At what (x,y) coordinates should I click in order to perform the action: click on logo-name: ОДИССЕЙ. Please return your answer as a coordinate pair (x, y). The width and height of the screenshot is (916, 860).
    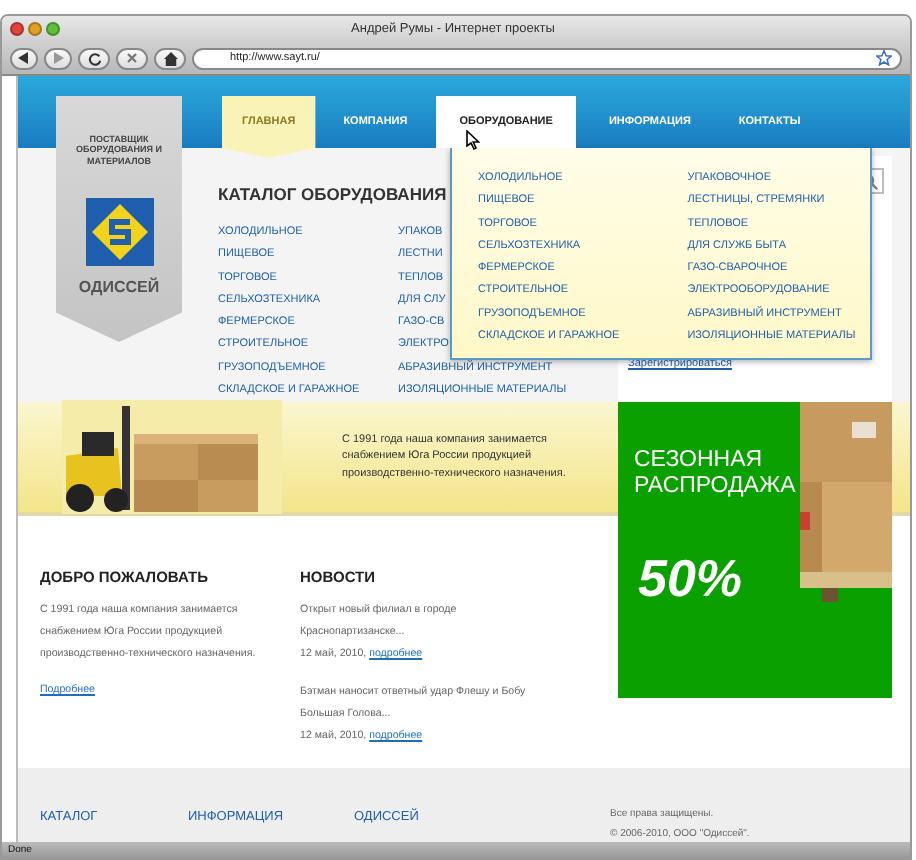
    Looking at the image, I should click on (119, 287).